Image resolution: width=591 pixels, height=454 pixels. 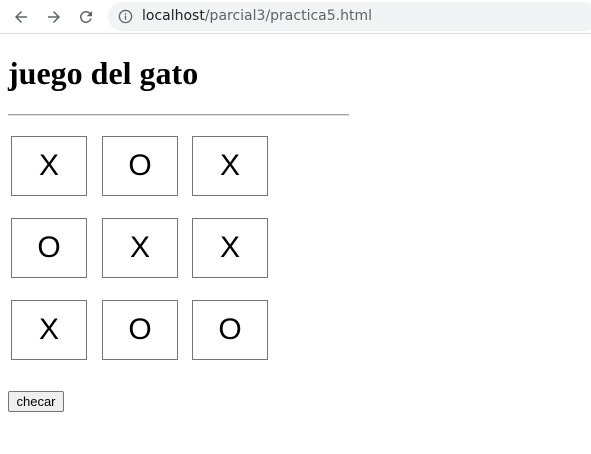 I want to click on info-icon, so click(x=125, y=16).